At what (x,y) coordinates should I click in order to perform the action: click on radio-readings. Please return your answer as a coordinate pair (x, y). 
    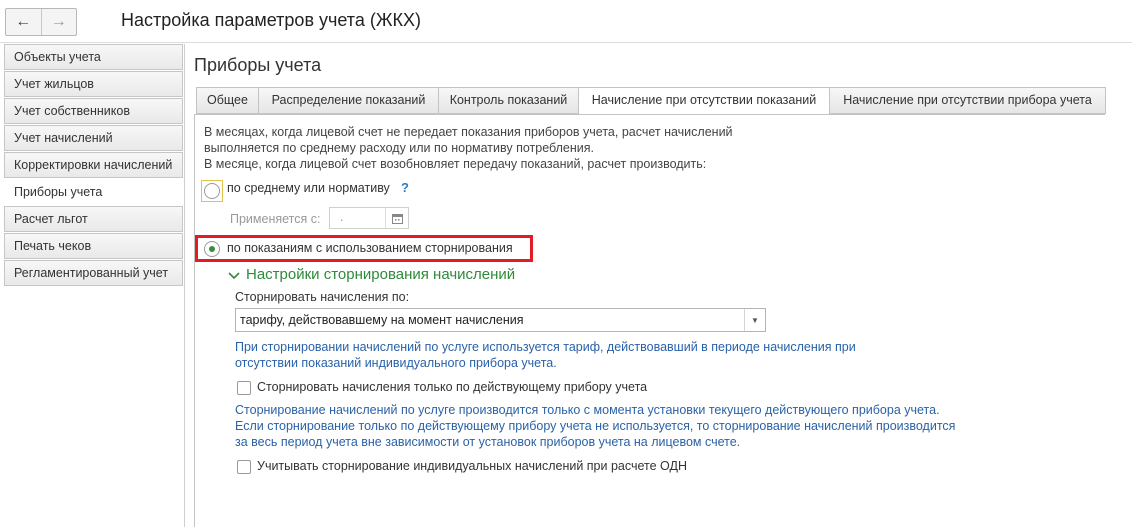
    Looking at the image, I should click on (212, 249).